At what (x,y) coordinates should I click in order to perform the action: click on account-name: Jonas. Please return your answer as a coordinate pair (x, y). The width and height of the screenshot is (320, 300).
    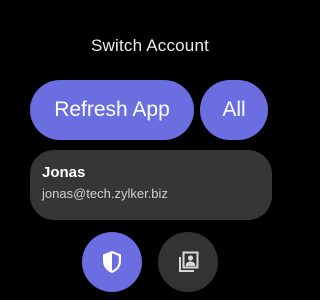
    Looking at the image, I should click on (64, 172).